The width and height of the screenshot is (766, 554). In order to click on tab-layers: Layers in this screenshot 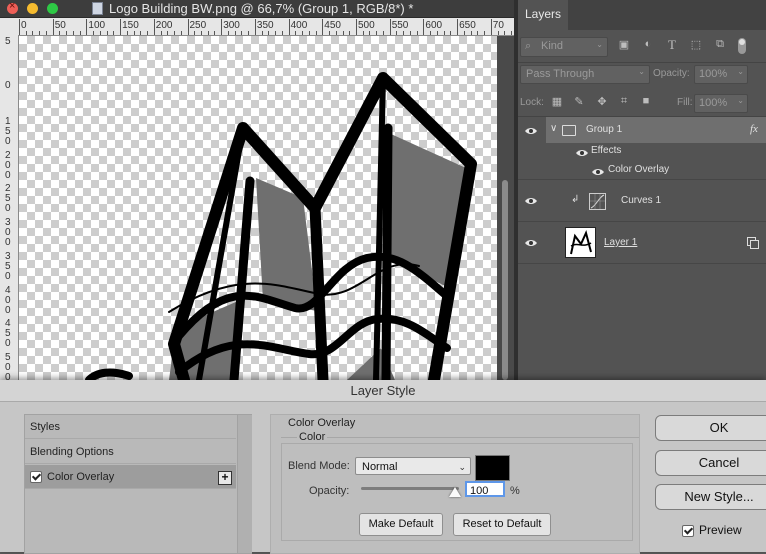, I will do `click(543, 15)`.